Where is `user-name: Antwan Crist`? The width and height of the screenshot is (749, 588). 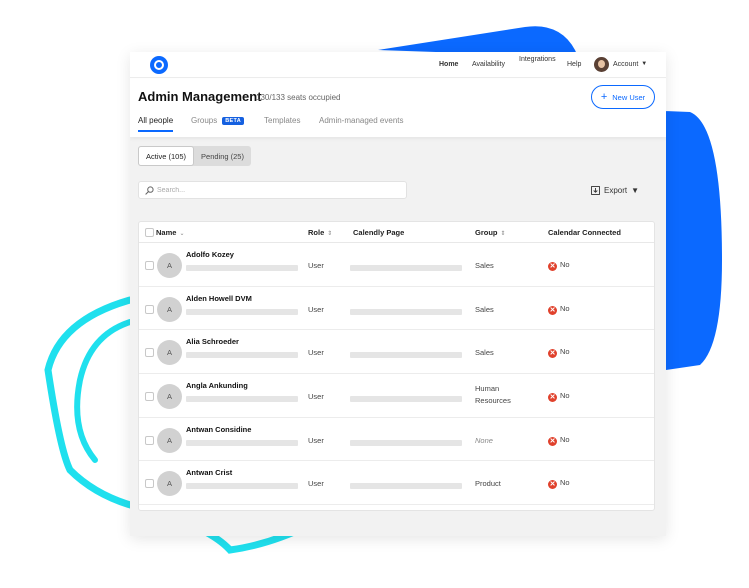 user-name: Antwan Crist is located at coordinates (209, 472).